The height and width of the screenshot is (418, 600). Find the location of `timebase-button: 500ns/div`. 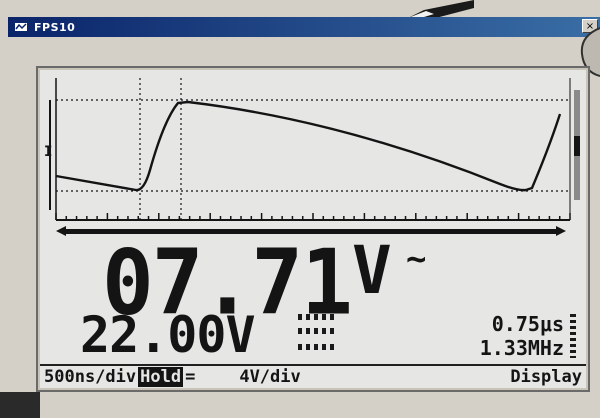

timebase-button: 500ns/div is located at coordinates (90, 377).